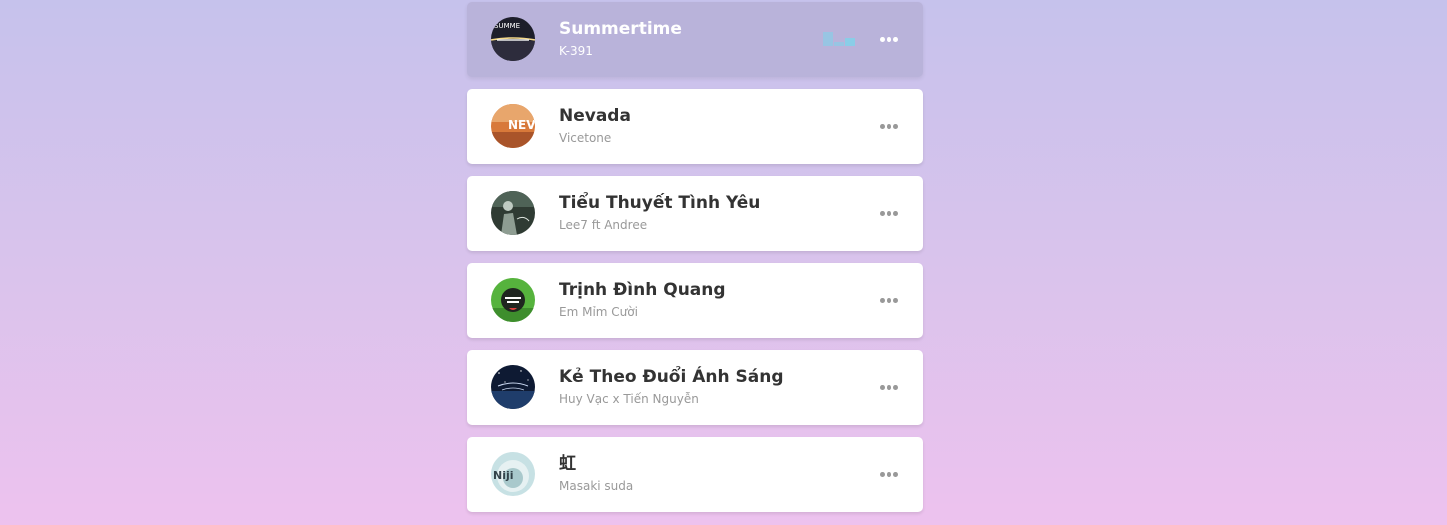  What do you see at coordinates (620, 29) in the screenshot?
I see `song-title: Summertime` at bounding box center [620, 29].